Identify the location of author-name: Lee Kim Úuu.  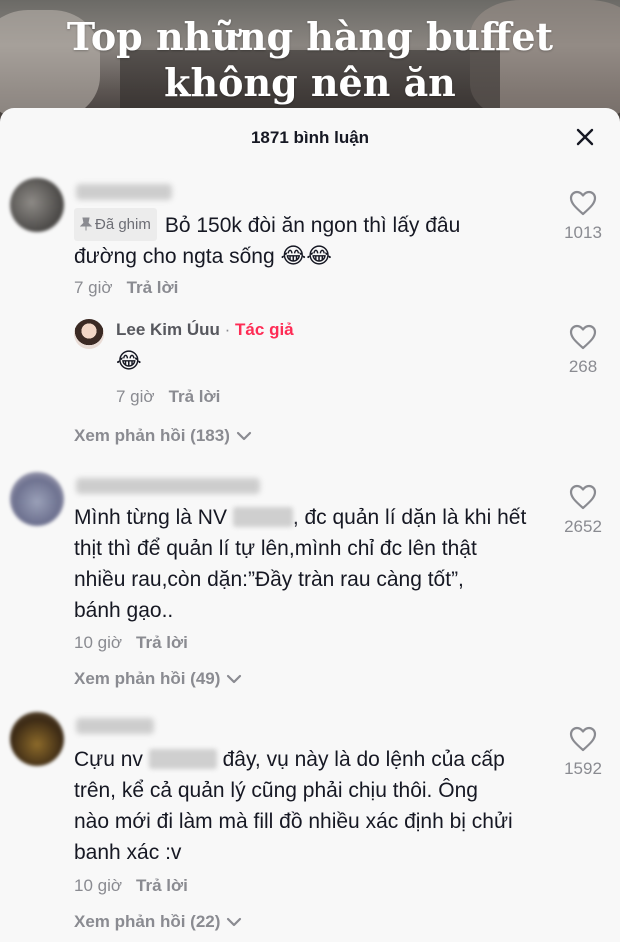
(168, 329).